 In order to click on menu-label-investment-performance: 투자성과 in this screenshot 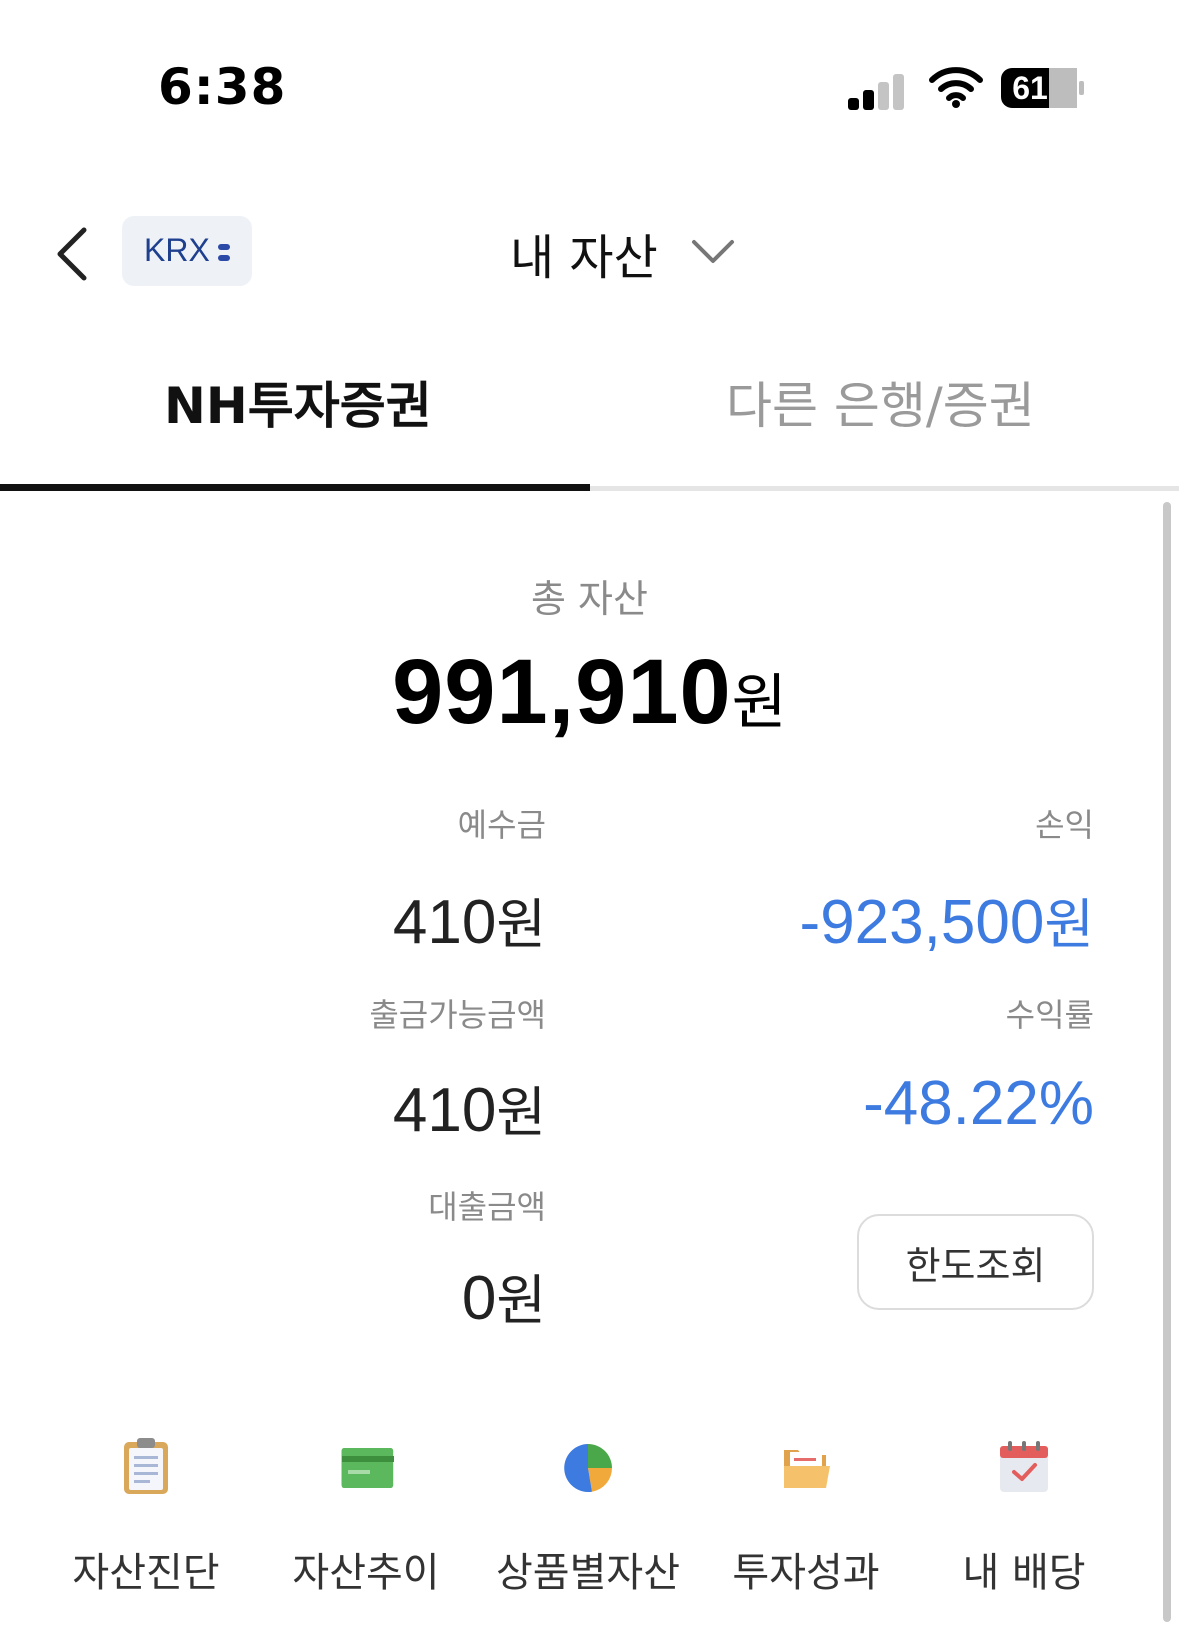, I will do `click(806, 1573)`.